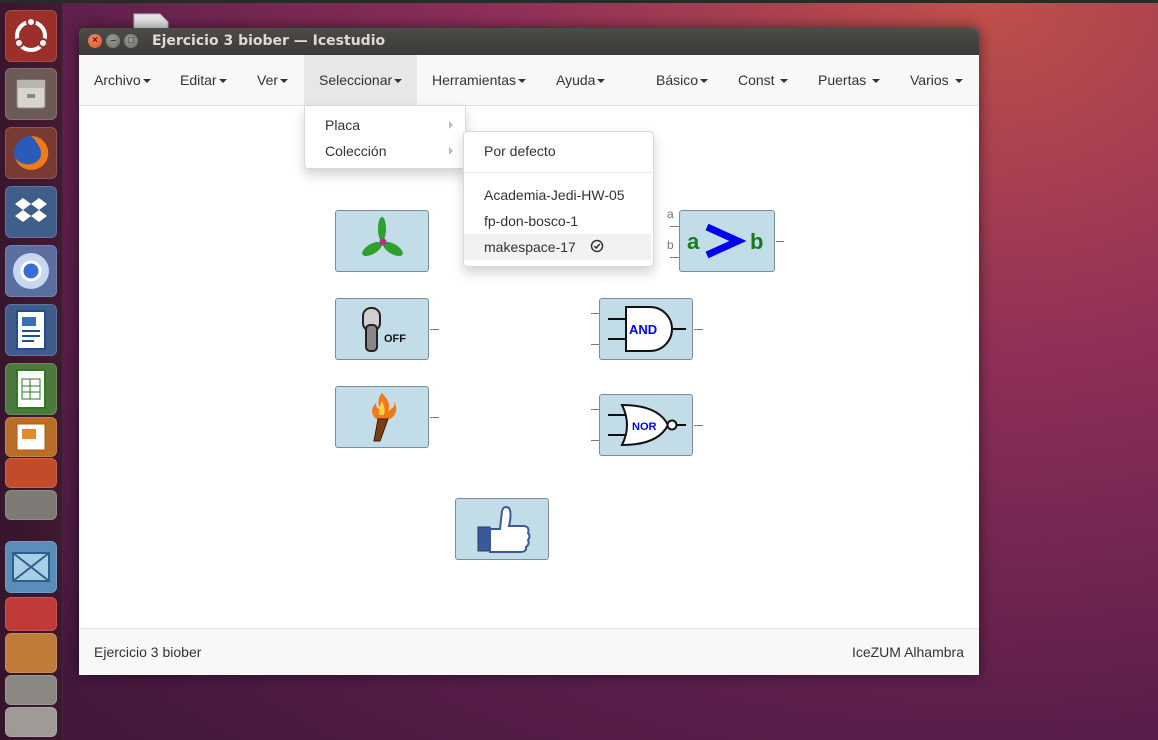 This screenshot has height=740, width=1158. I want to click on window-titlebar: × – □ Ejercicio 3 biober — Icestudio, so click(529, 41).